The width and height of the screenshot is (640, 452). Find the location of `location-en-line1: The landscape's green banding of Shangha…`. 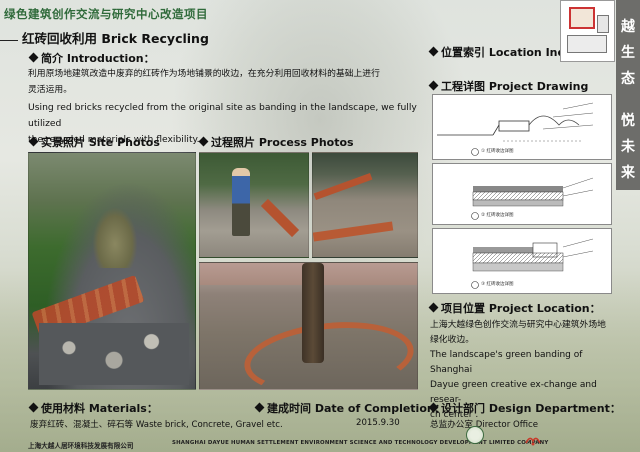

location-en-line1: The landscape's green banding of Shangha… is located at coordinates (506, 362).